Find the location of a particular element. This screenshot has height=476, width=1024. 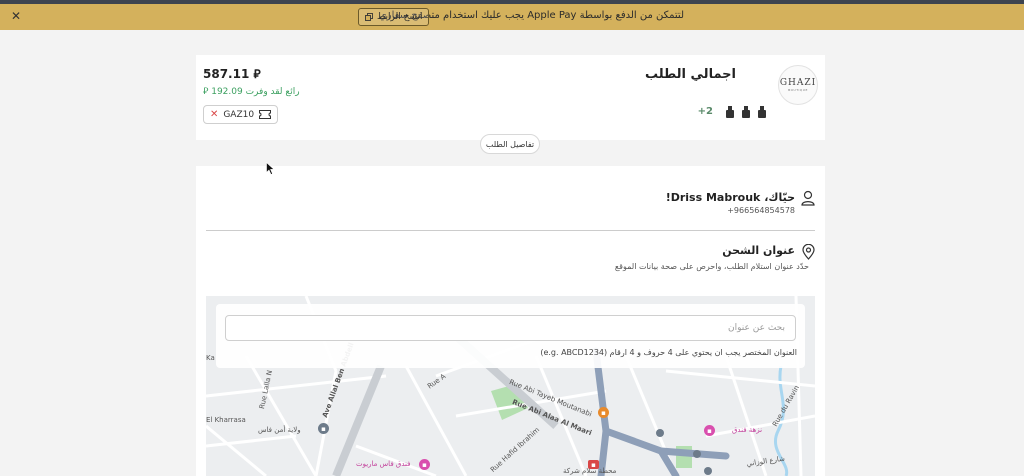

coupon-chip: ✕ GAZ10 is located at coordinates (240, 114).